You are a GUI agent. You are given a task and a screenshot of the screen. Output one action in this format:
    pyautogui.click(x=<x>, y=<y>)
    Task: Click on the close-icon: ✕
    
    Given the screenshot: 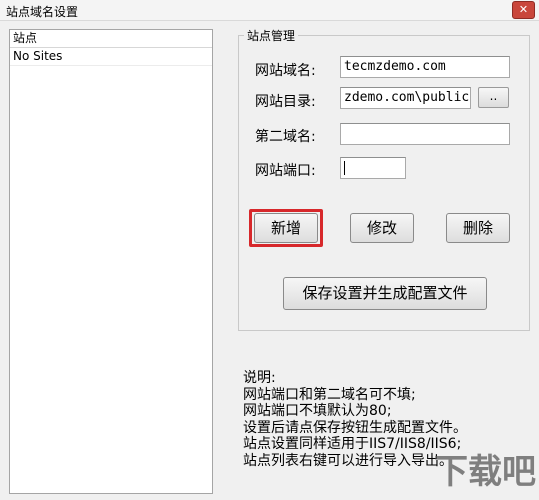 What is the action you would take?
    pyautogui.click(x=523, y=9)
    